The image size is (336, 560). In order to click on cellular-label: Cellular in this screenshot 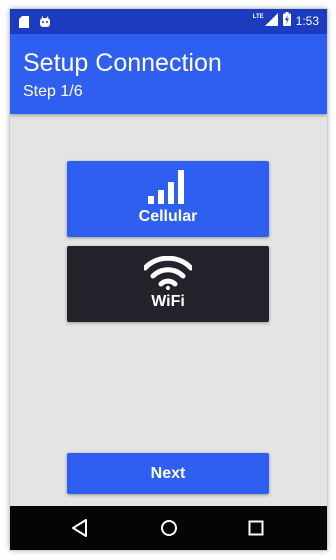, I will do `click(168, 216)`.